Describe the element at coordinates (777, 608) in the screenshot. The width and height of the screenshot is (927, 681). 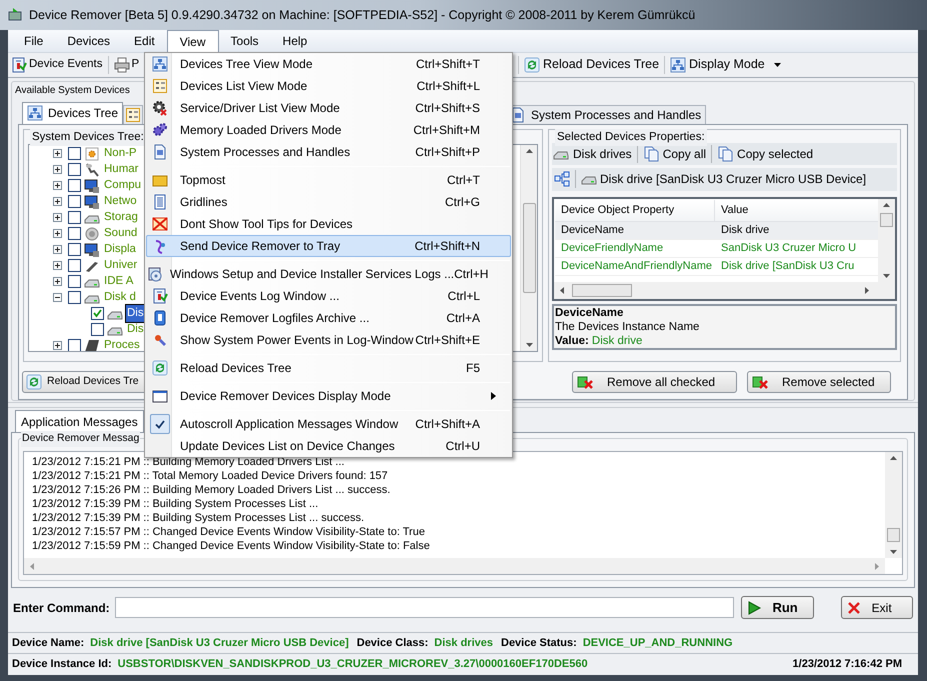
I see `run-button: Run` at that location.